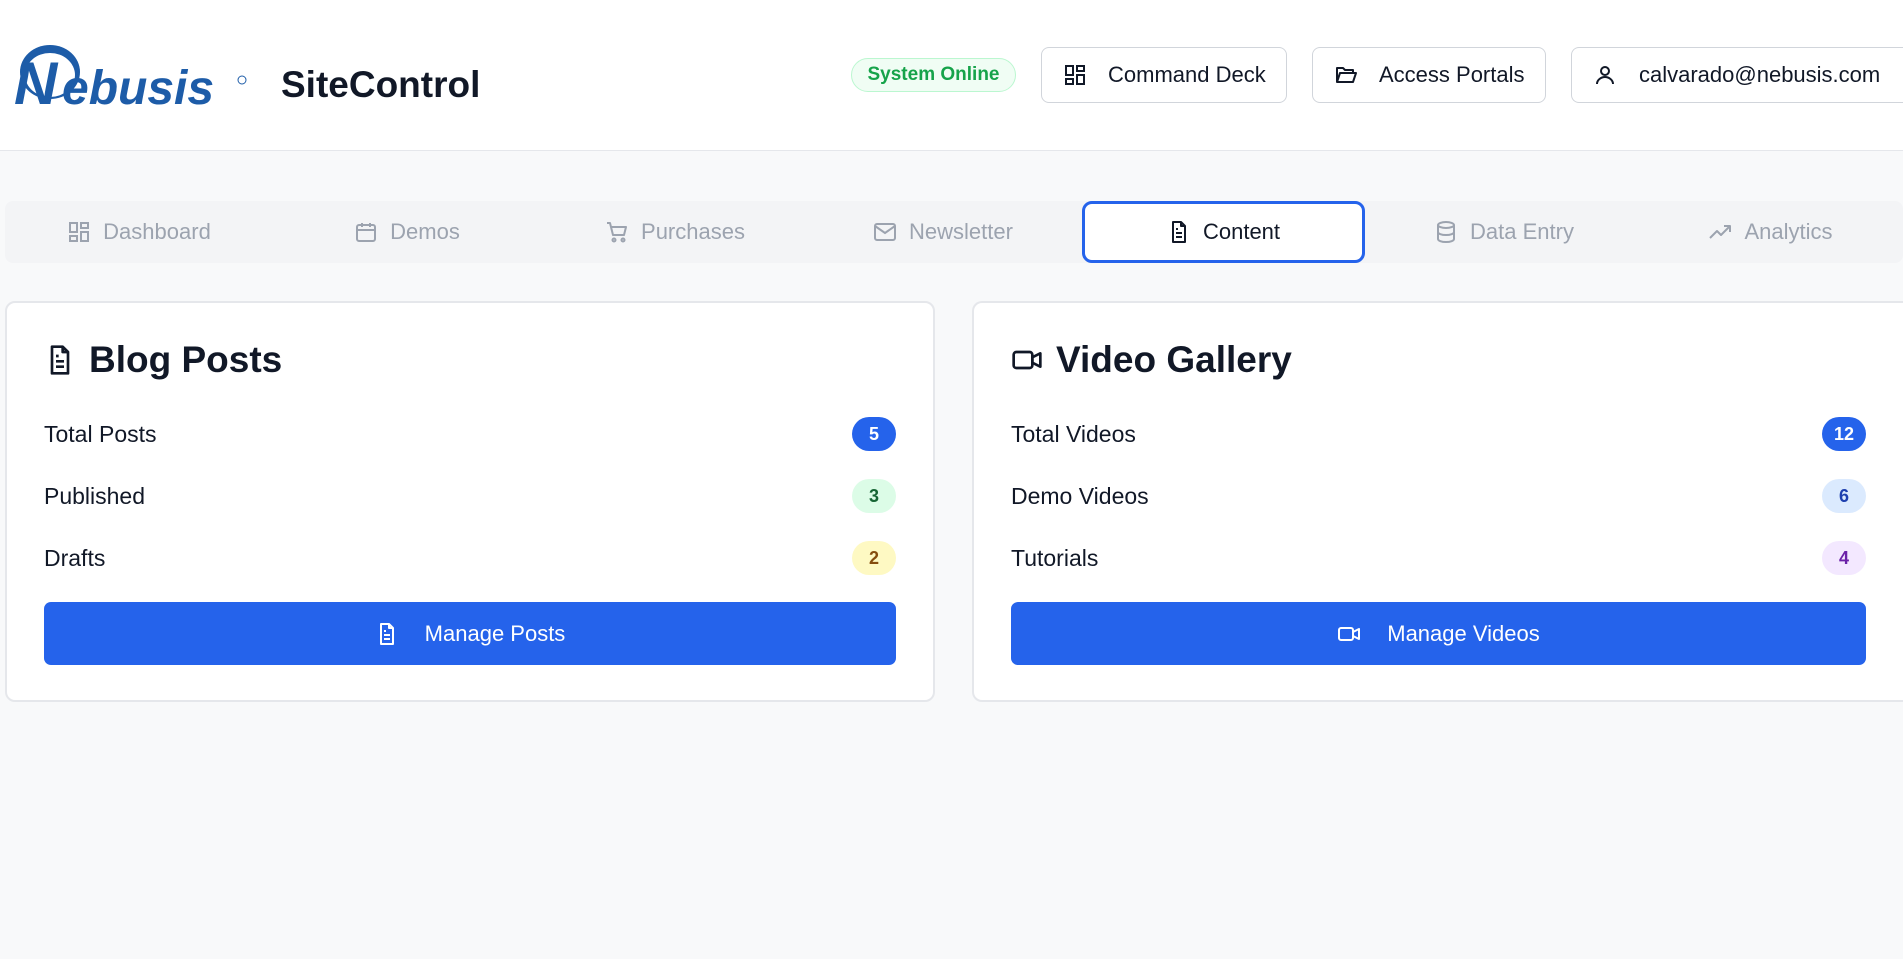 This screenshot has width=1903, height=959. I want to click on tab-newsletter: Newsletter, so click(943, 232).